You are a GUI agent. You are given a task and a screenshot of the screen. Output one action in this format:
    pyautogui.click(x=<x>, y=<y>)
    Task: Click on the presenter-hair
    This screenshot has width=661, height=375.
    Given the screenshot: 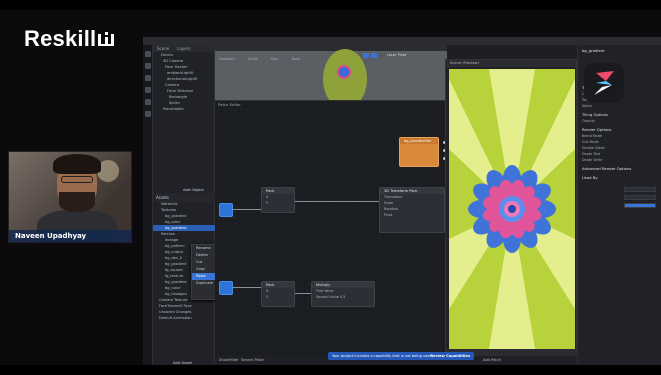 What is the action you would take?
    pyautogui.click(x=77, y=164)
    